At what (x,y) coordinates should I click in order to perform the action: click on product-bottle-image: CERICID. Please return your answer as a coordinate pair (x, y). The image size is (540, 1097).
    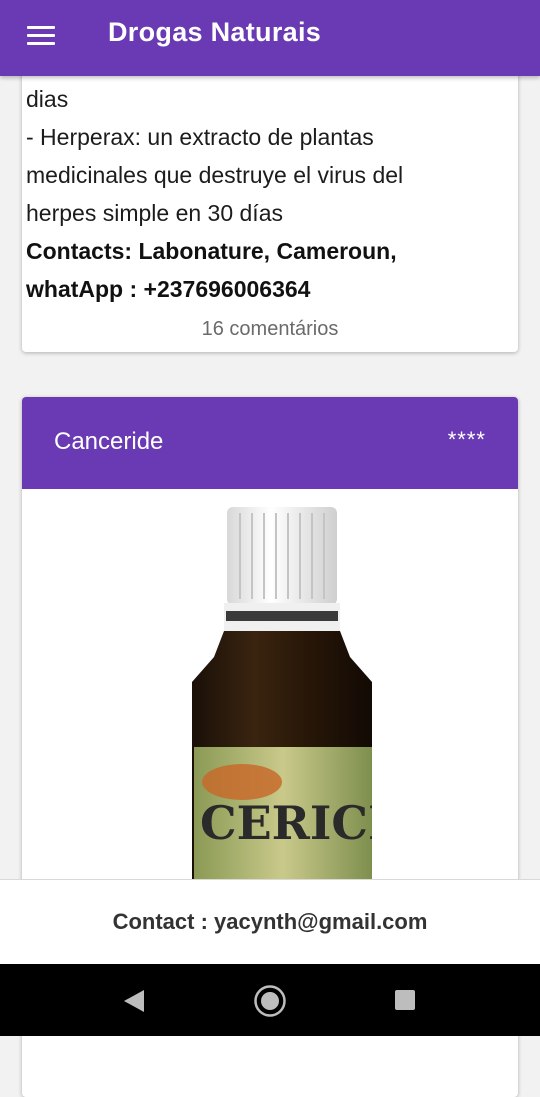
    Looking at the image, I should click on (282, 717).